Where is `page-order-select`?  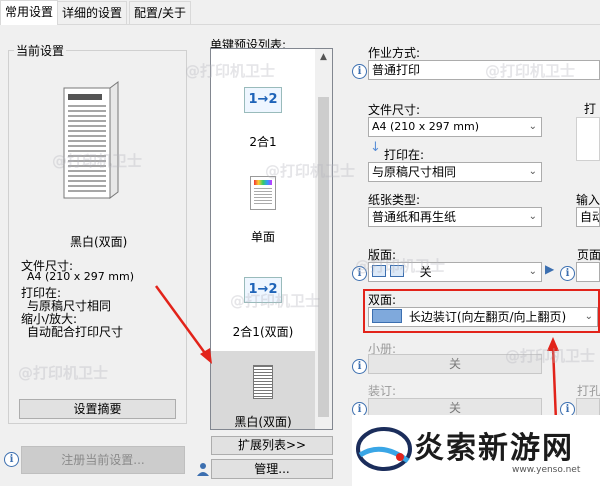
page-order-select is located at coordinates (588, 272).